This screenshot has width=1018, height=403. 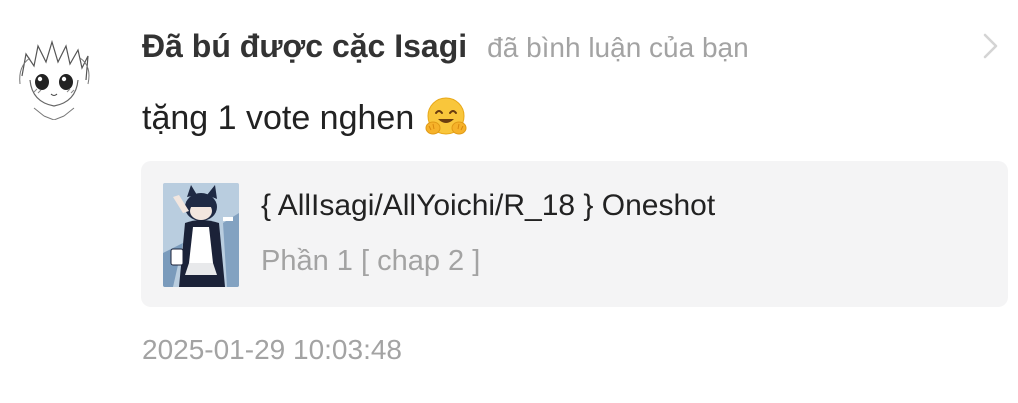 What do you see at coordinates (488, 205) in the screenshot?
I see `story-title: { AllIsagi/AllYoichi/R_18 } Oneshot` at bounding box center [488, 205].